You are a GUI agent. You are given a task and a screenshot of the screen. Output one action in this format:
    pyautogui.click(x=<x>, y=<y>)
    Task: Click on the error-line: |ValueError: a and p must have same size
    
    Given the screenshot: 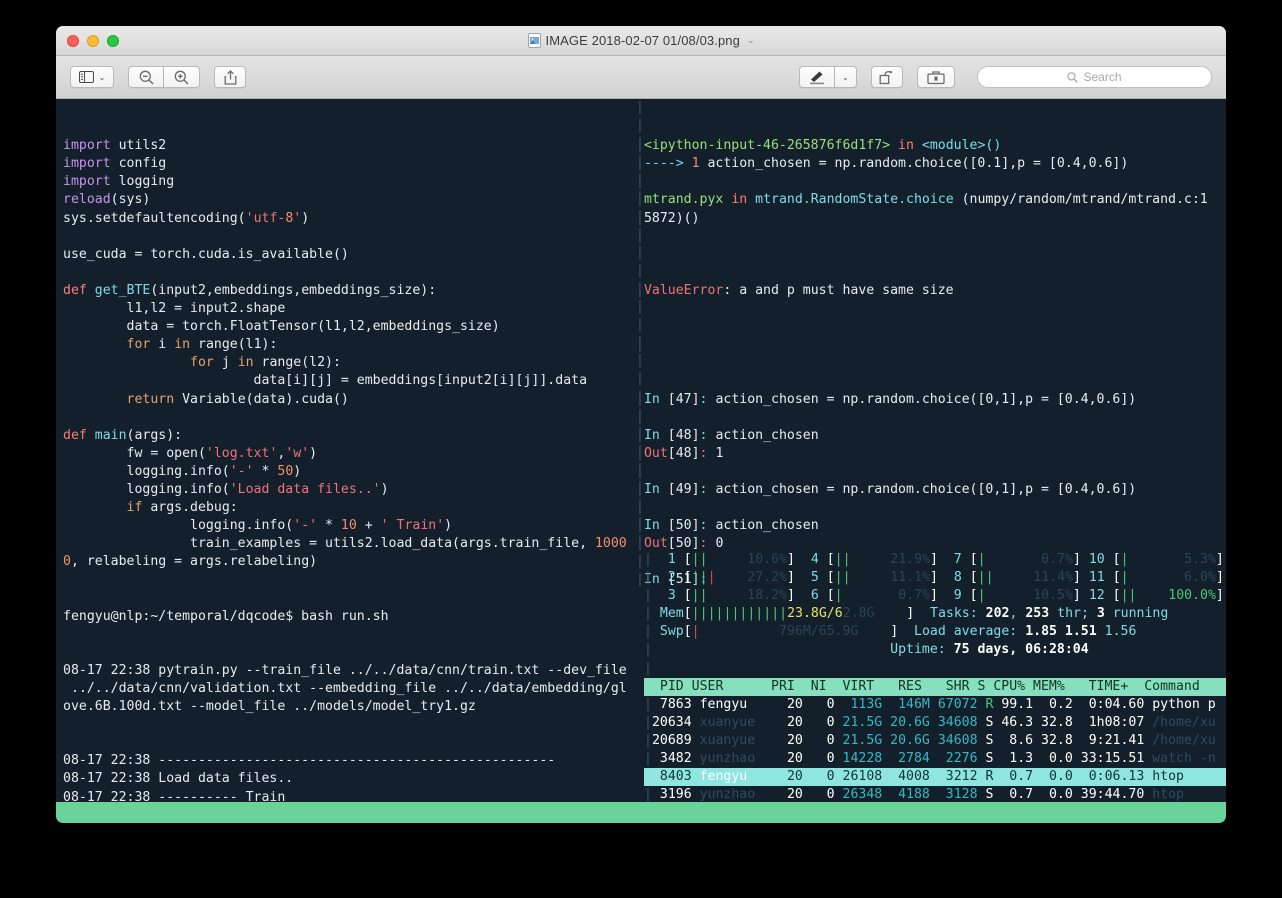 What is the action you would take?
    pyautogui.click(x=795, y=290)
    